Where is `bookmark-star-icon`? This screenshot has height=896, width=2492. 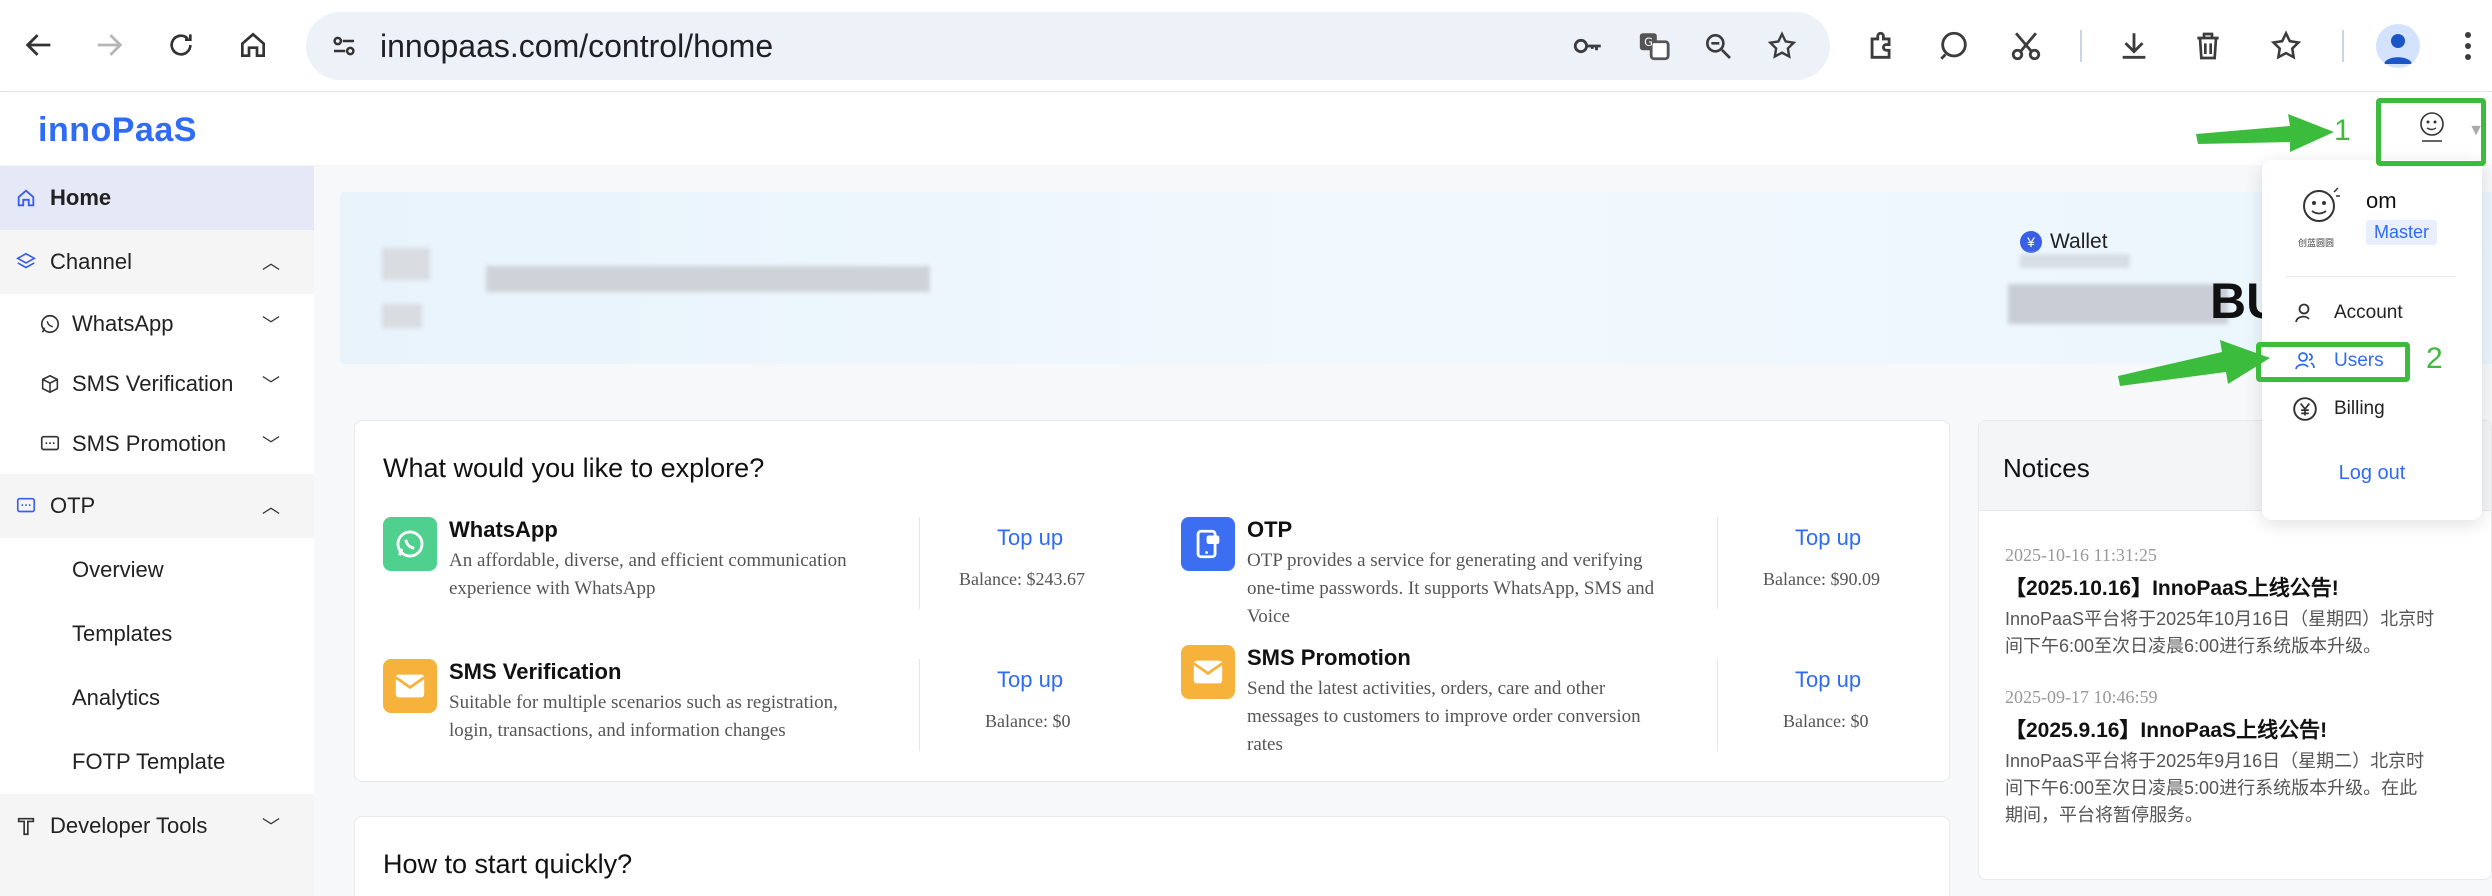 bookmark-star-icon is located at coordinates (1782, 46).